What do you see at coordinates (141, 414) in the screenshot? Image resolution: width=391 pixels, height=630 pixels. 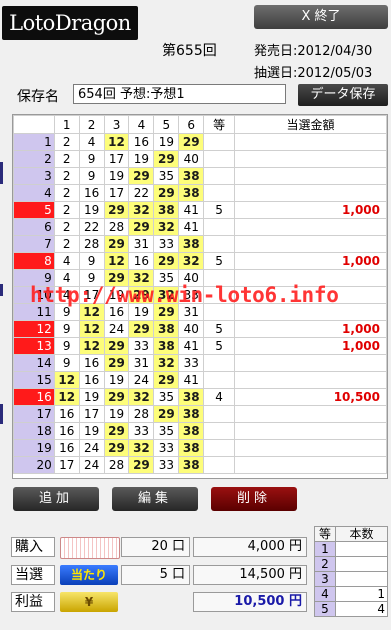 I see `number-cell: 28` at bounding box center [141, 414].